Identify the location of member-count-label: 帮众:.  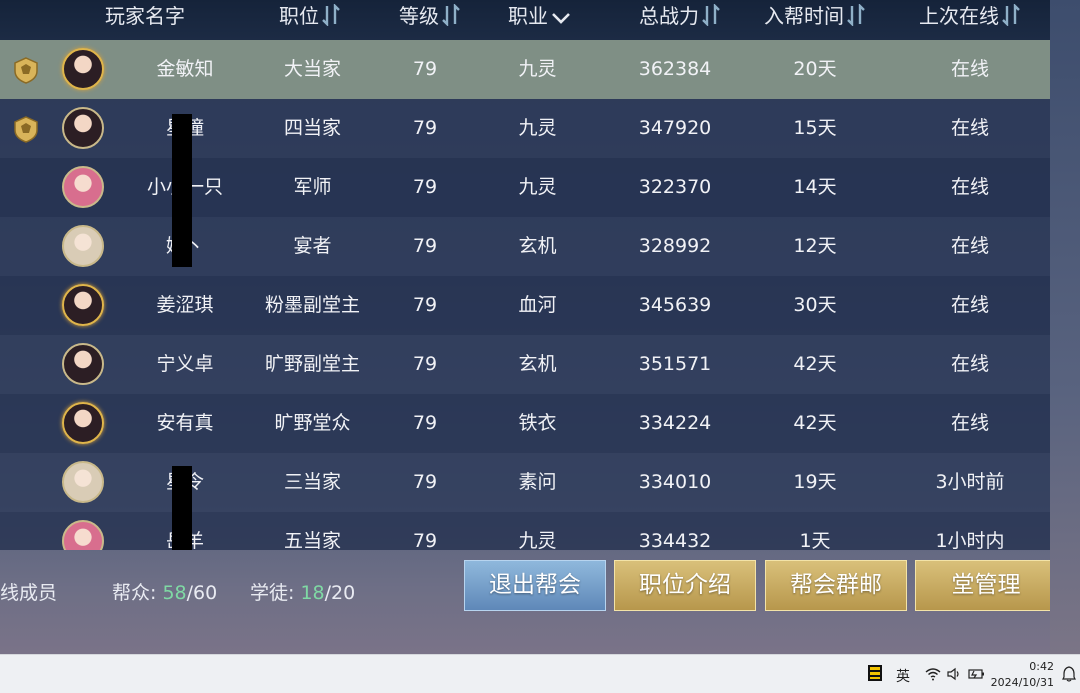
(134, 593).